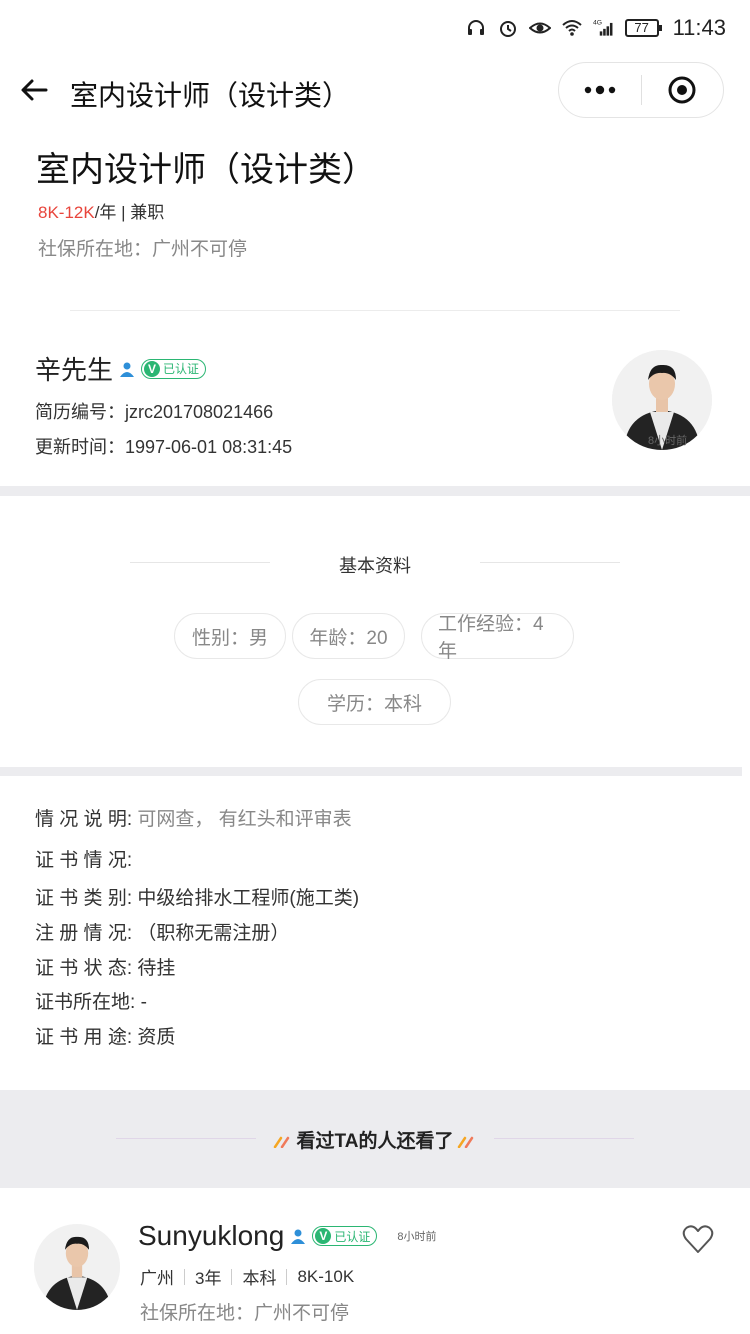  What do you see at coordinates (244, 819) in the screenshot?
I see `situation-value: 可网查， 有红头和评审表` at bounding box center [244, 819].